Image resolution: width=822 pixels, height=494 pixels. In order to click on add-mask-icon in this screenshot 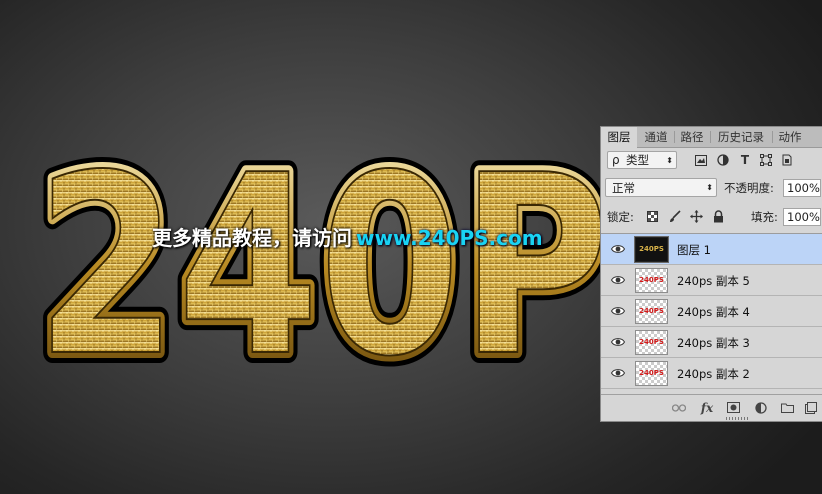, I will do `click(733, 407)`.